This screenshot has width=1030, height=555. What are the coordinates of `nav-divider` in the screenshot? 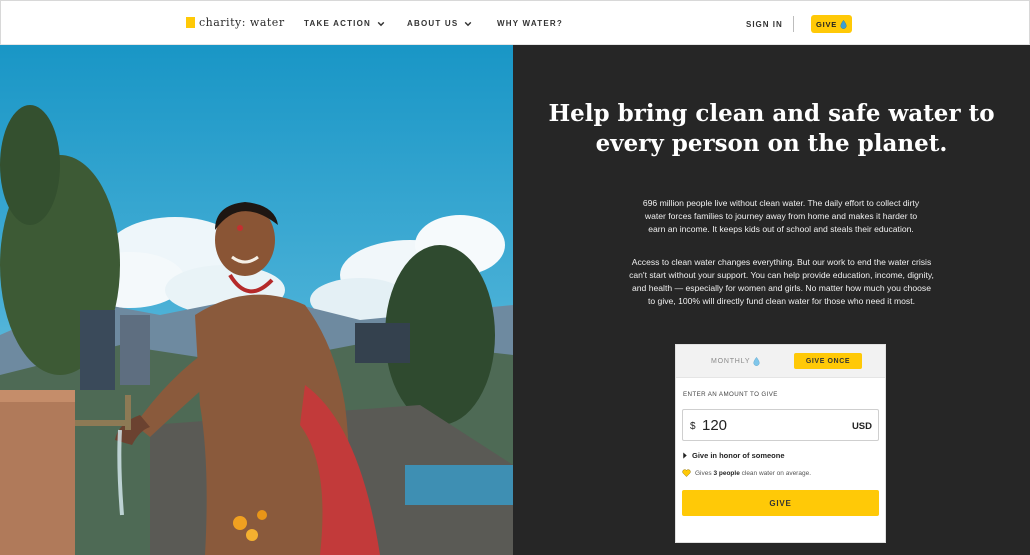 It's located at (793, 24).